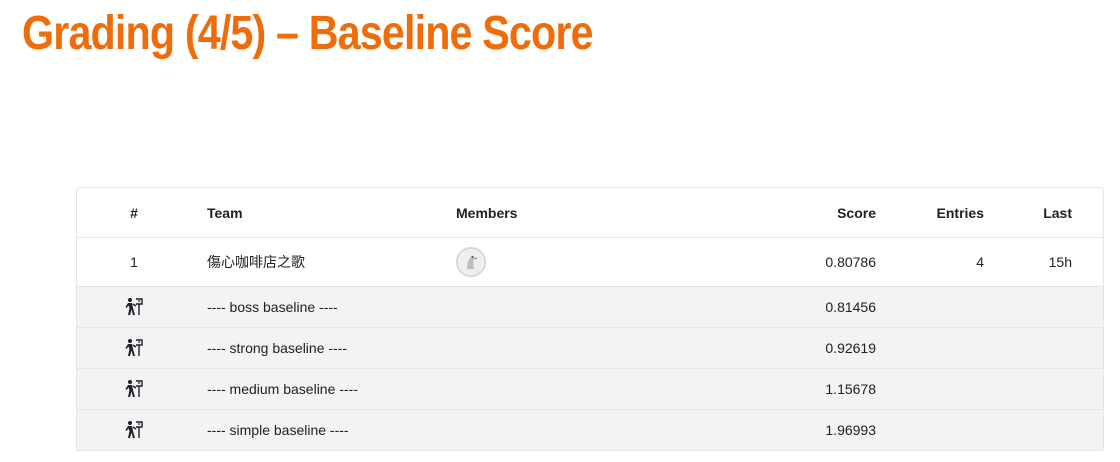 The width and height of the screenshot is (1120, 462). Describe the element at coordinates (590, 348) in the screenshot. I see `baseline-row: ---- strong baseline ---- 0.92619` at that location.